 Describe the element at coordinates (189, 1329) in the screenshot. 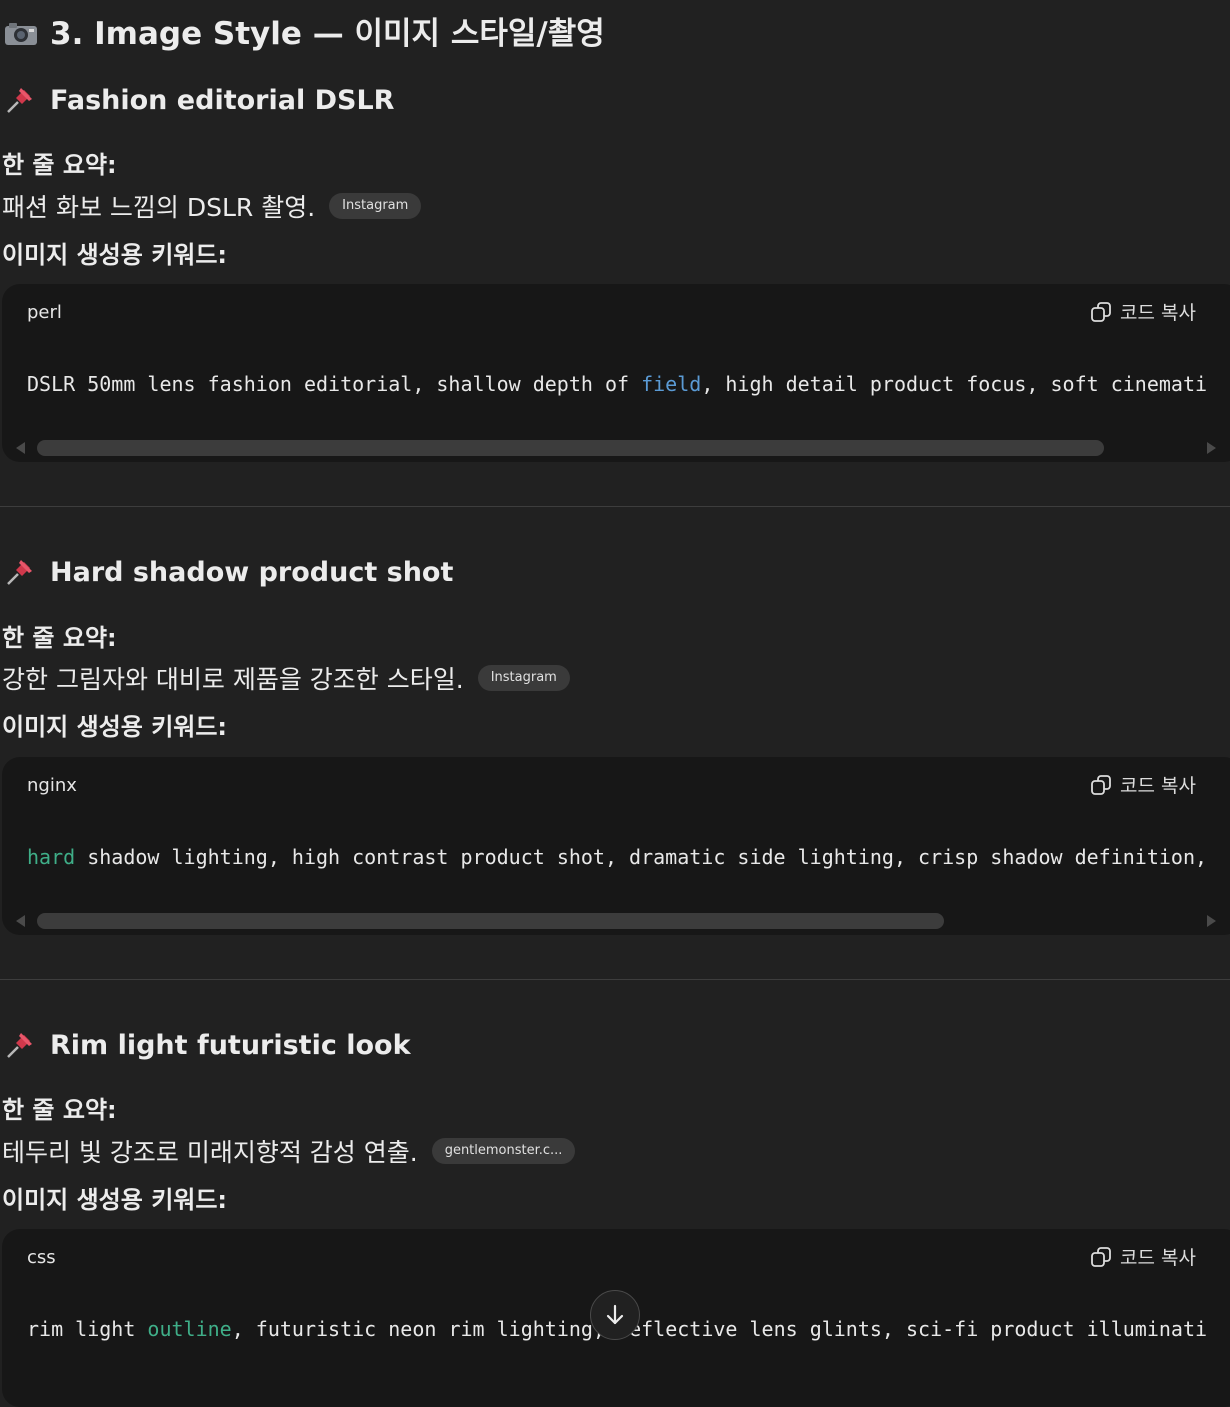

I see `code-keyword: outline` at that location.